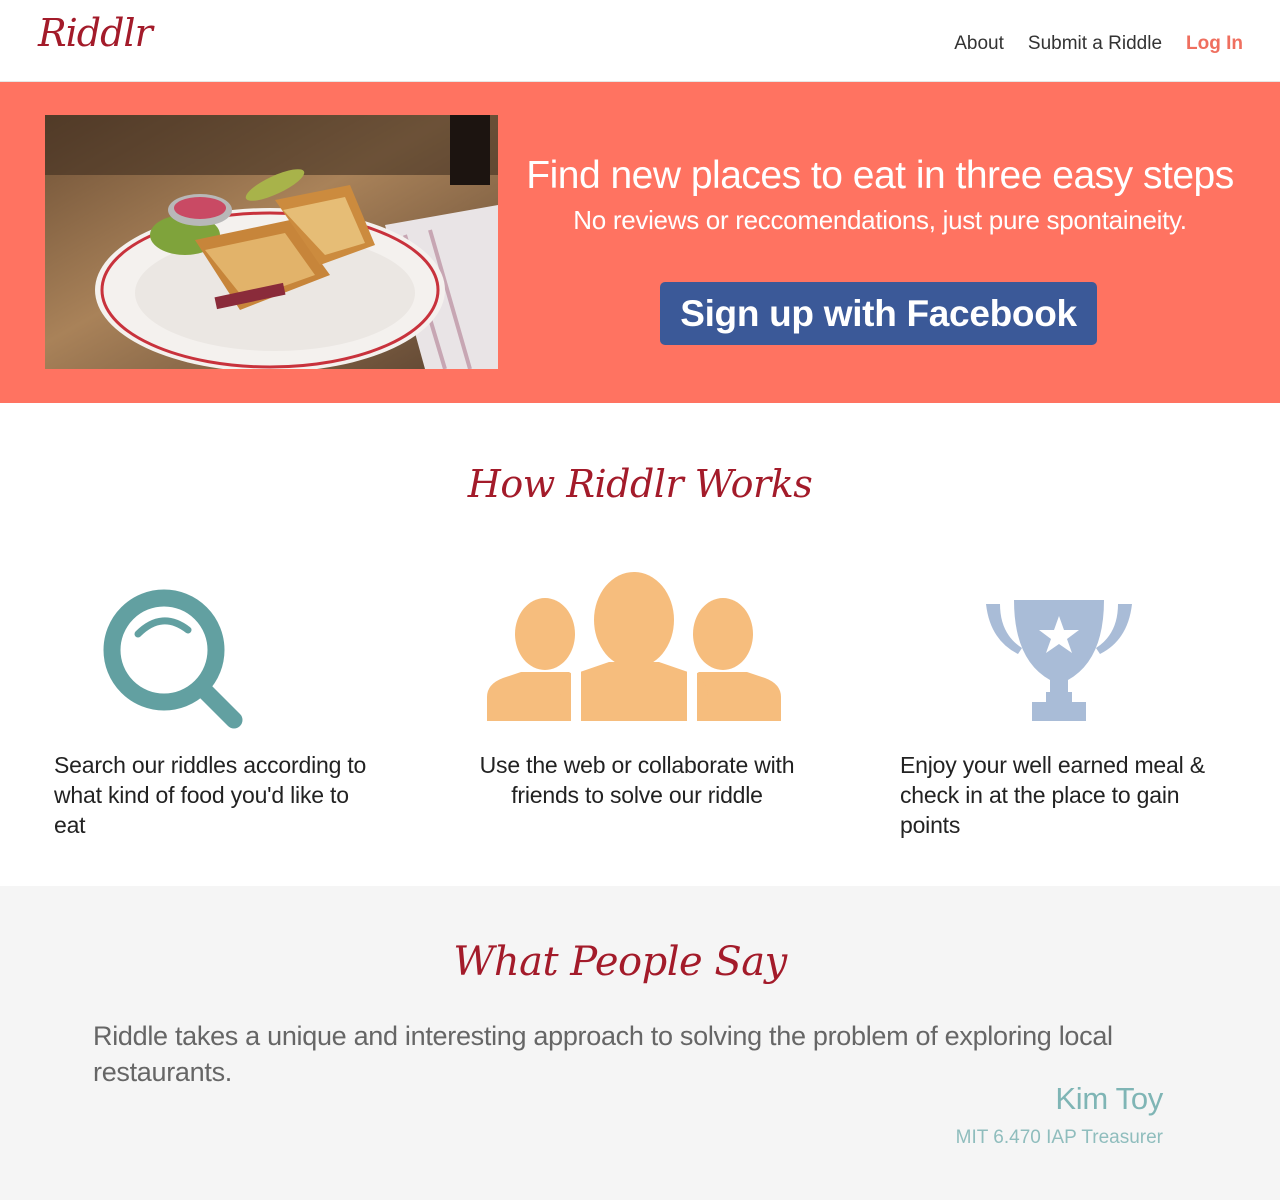 This screenshot has height=1200, width=1280. Describe the element at coordinates (620, 962) in the screenshot. I see `testimonials-heading: What People Say` at that location.